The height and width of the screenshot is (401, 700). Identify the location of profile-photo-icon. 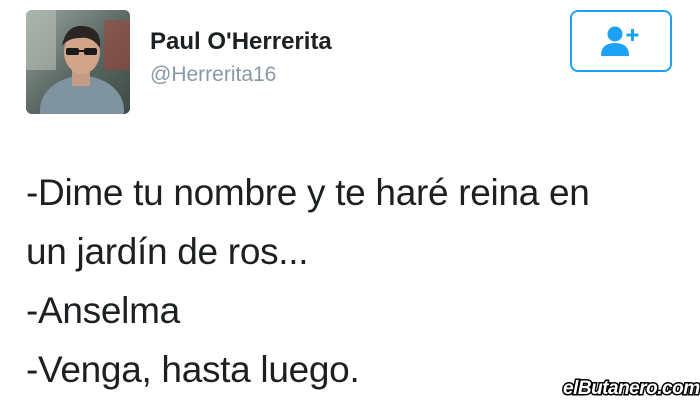
(78, 62).